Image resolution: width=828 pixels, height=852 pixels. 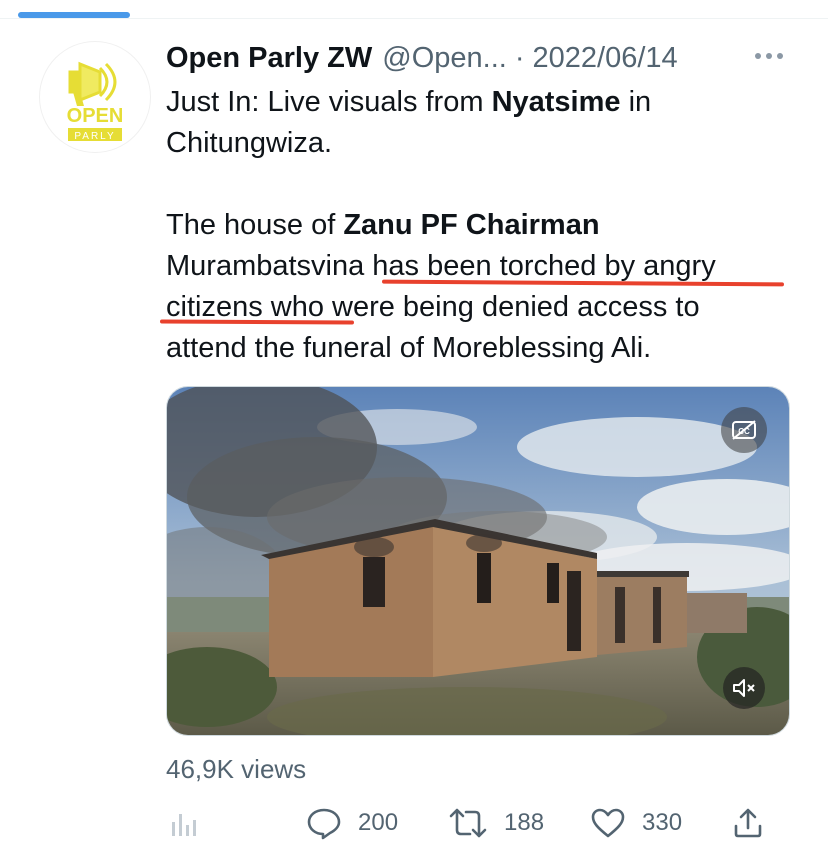 I want to click on mute-button, so click(x=744, y=688).